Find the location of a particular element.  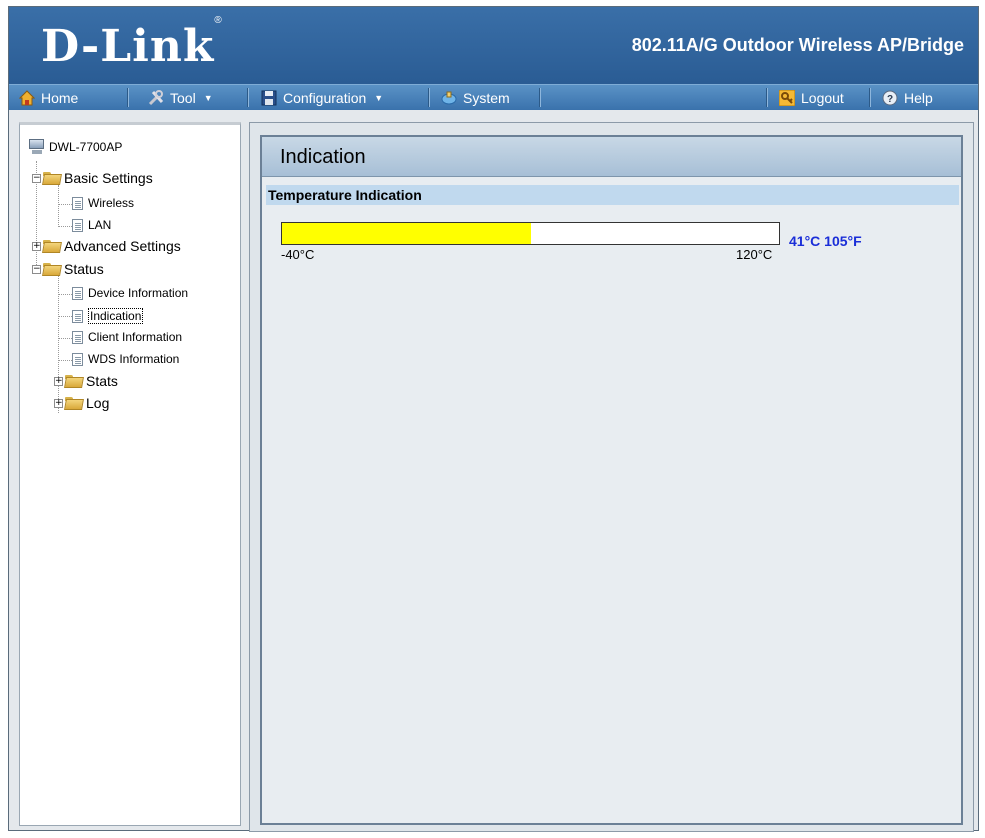

tree-item-label: WDS Information is located at coordinates (134, 359).